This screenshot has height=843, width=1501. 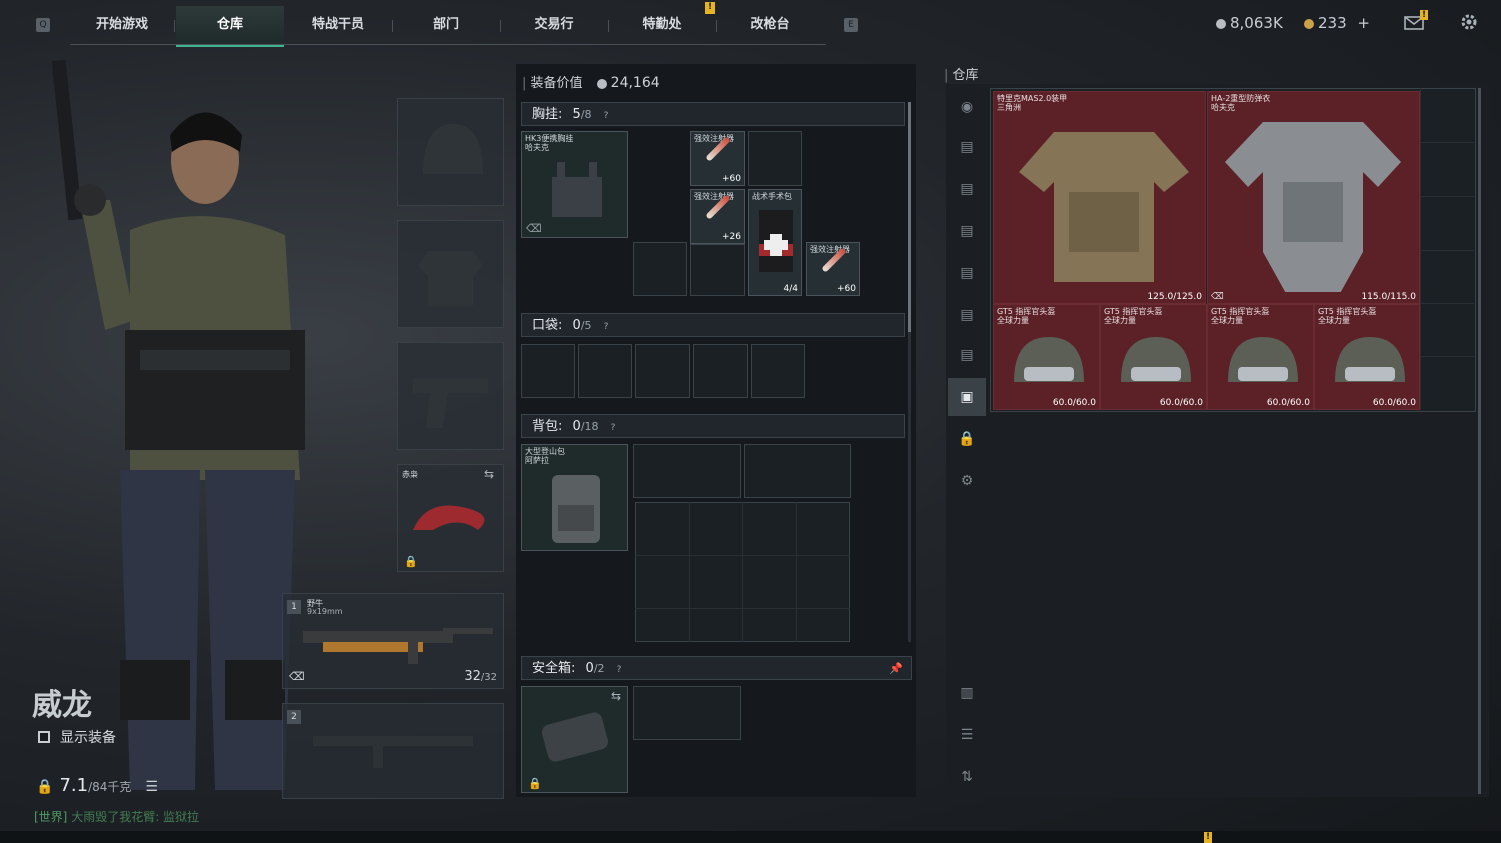 What do you see at coordinates (662, 25) in the screenshot?
I see `tab-special-ops: 特勤处` at bounding box center [662, 25].